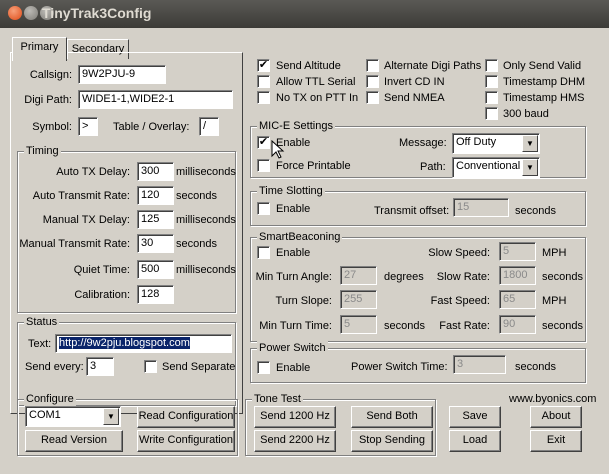 The image size is (609, 474). I want to click on tab-primary: Primary, so click(39, 49).